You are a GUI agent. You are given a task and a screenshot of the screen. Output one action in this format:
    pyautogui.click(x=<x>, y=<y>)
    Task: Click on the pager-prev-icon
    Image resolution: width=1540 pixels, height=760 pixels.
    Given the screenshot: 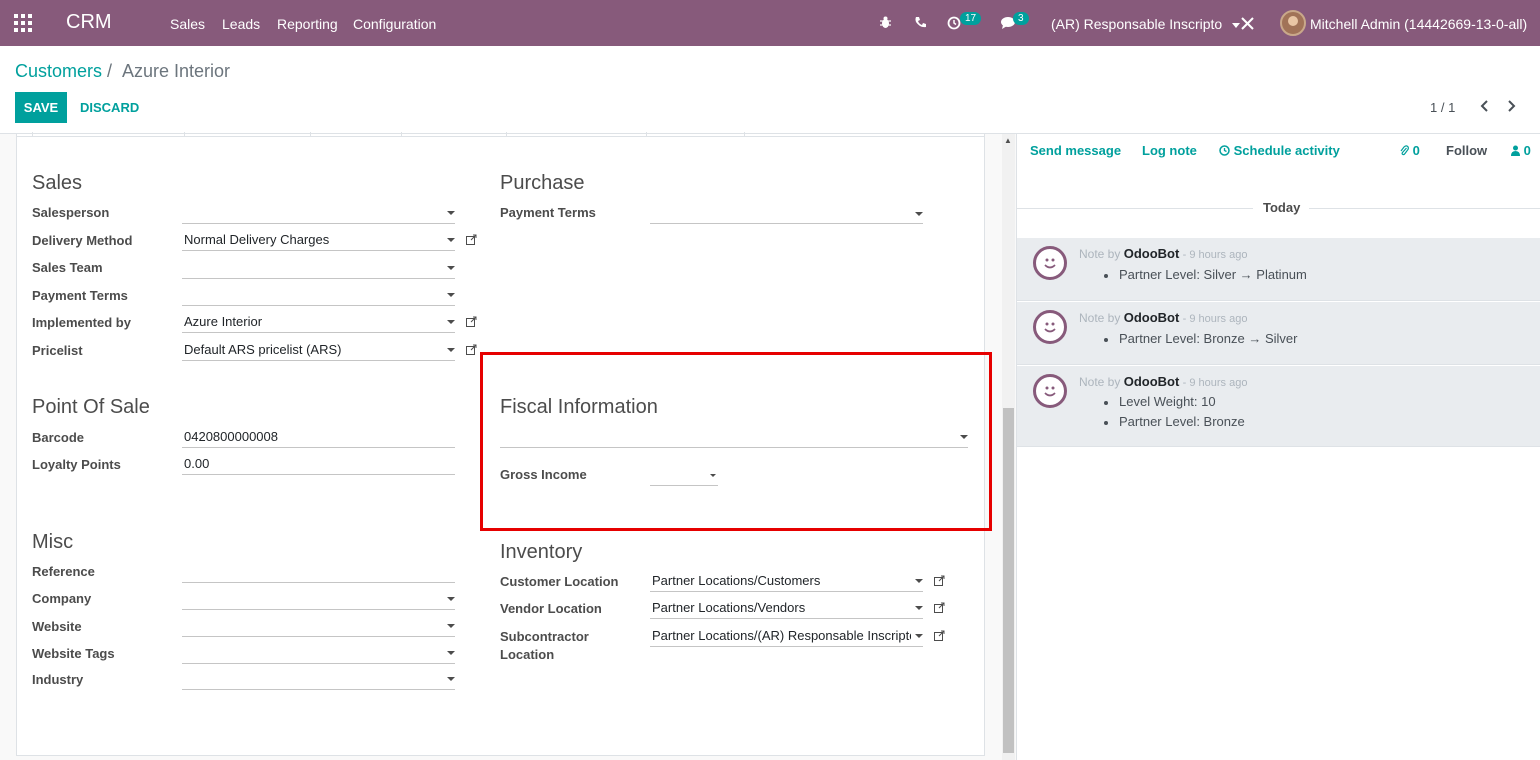 What is the action you would take?
    pyautogui.click(x=1484, y=106)
    